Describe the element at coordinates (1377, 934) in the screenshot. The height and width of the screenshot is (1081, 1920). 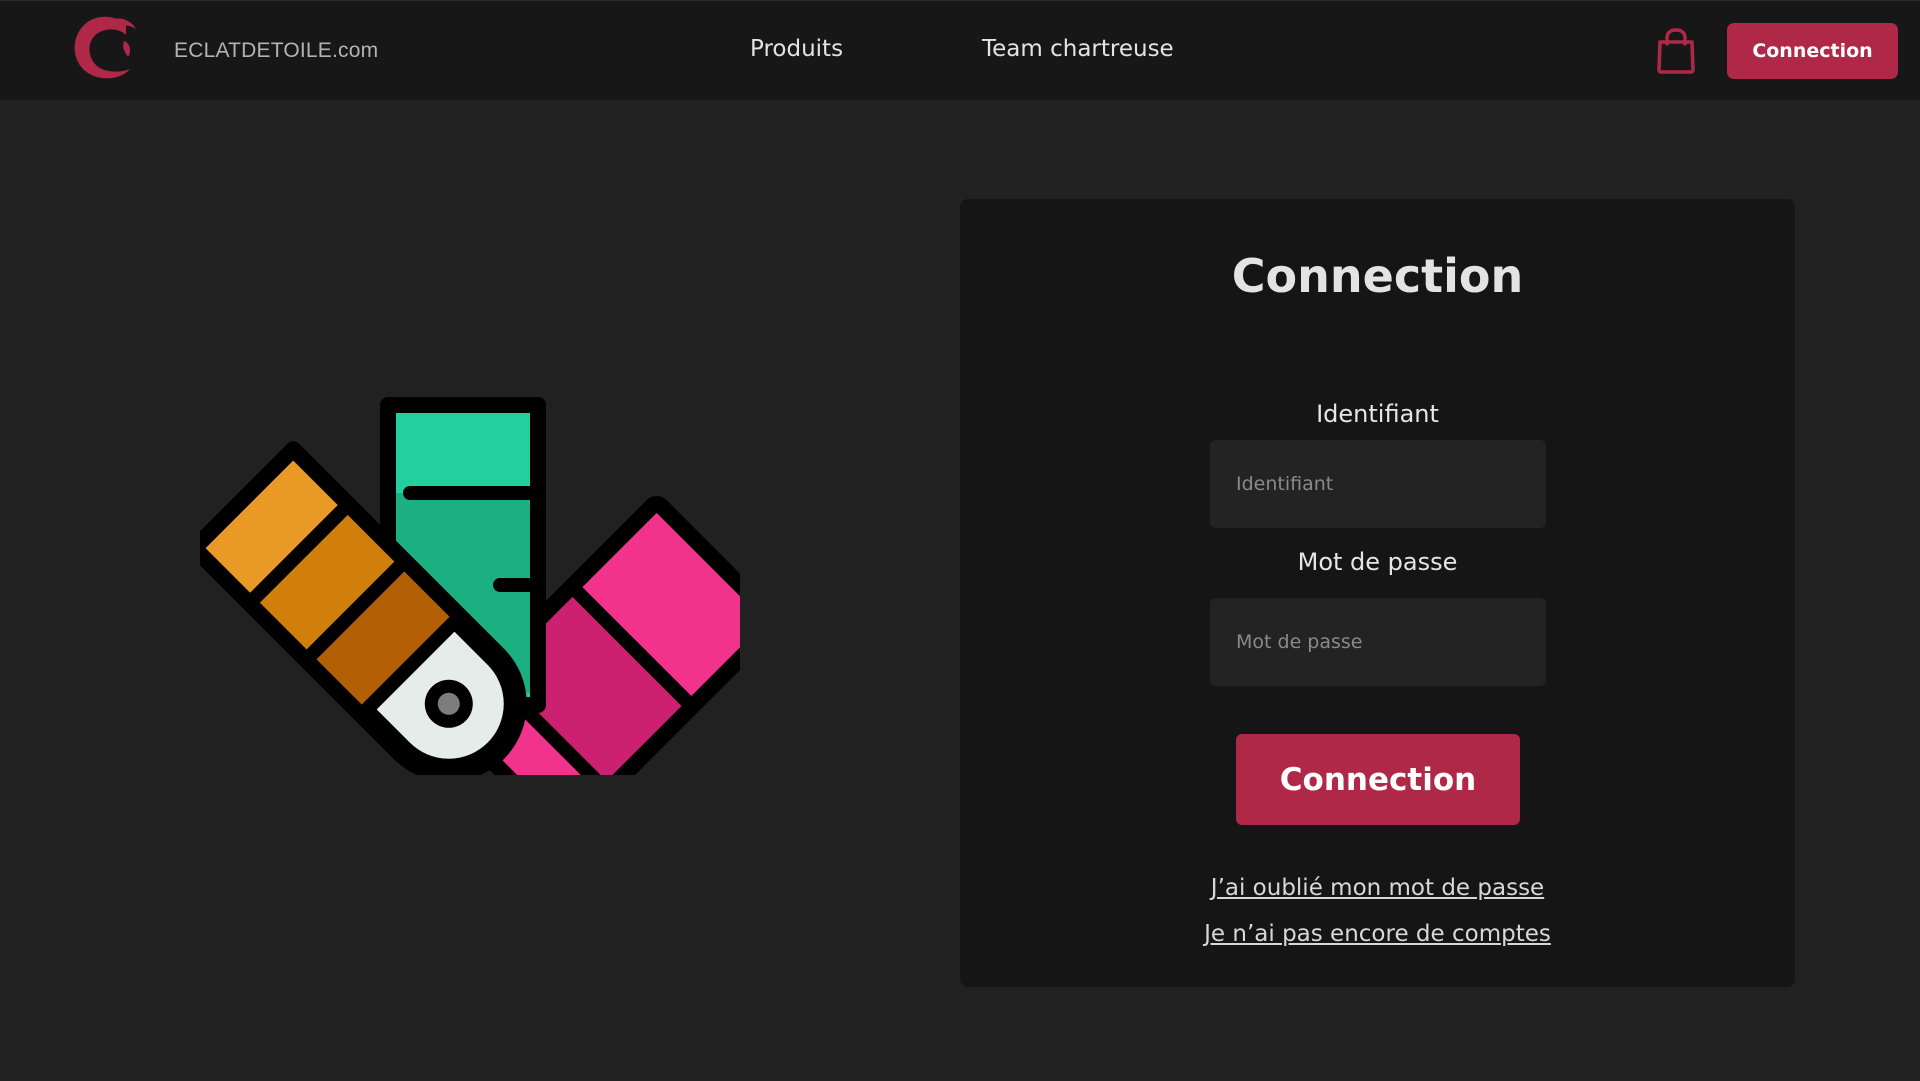
I see `signup-link: Je n’ai pas encore de comptes` at that location.